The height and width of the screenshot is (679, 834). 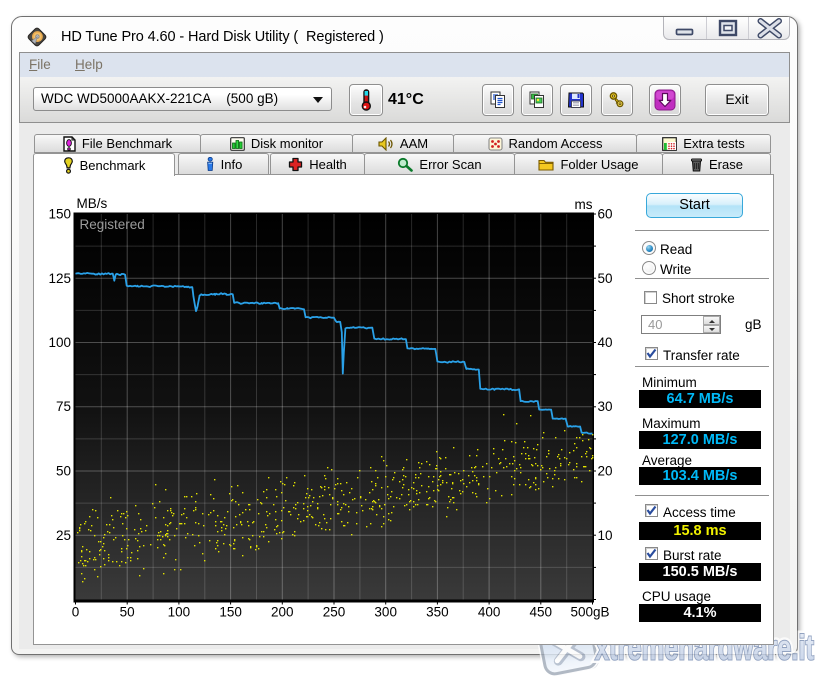 I want to click on svg-text: 300, so click(x=385, y=612).